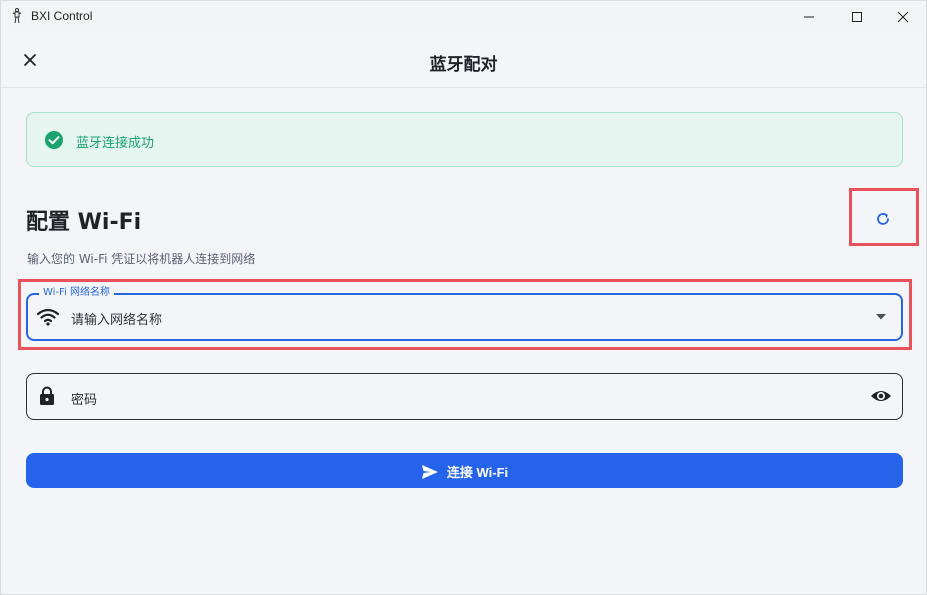 The width and height of the screenshot is (927, 595). What do you see at coordinates (881, 396) in the screenshot?
I see `eye-icon` at bounding box center [881, 396].